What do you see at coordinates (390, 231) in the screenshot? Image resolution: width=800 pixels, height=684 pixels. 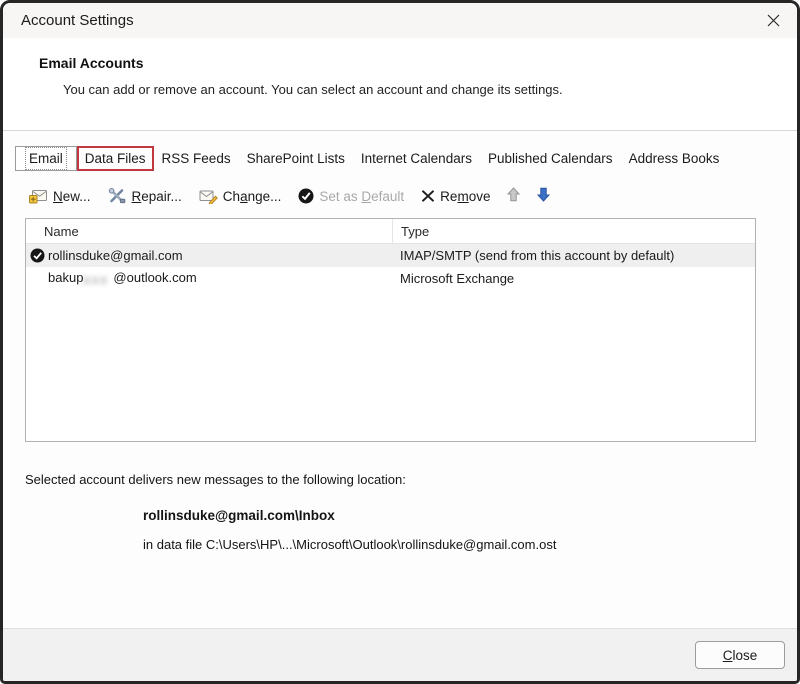 I see `list-header: Name Type` at bounding box center [390, 231].